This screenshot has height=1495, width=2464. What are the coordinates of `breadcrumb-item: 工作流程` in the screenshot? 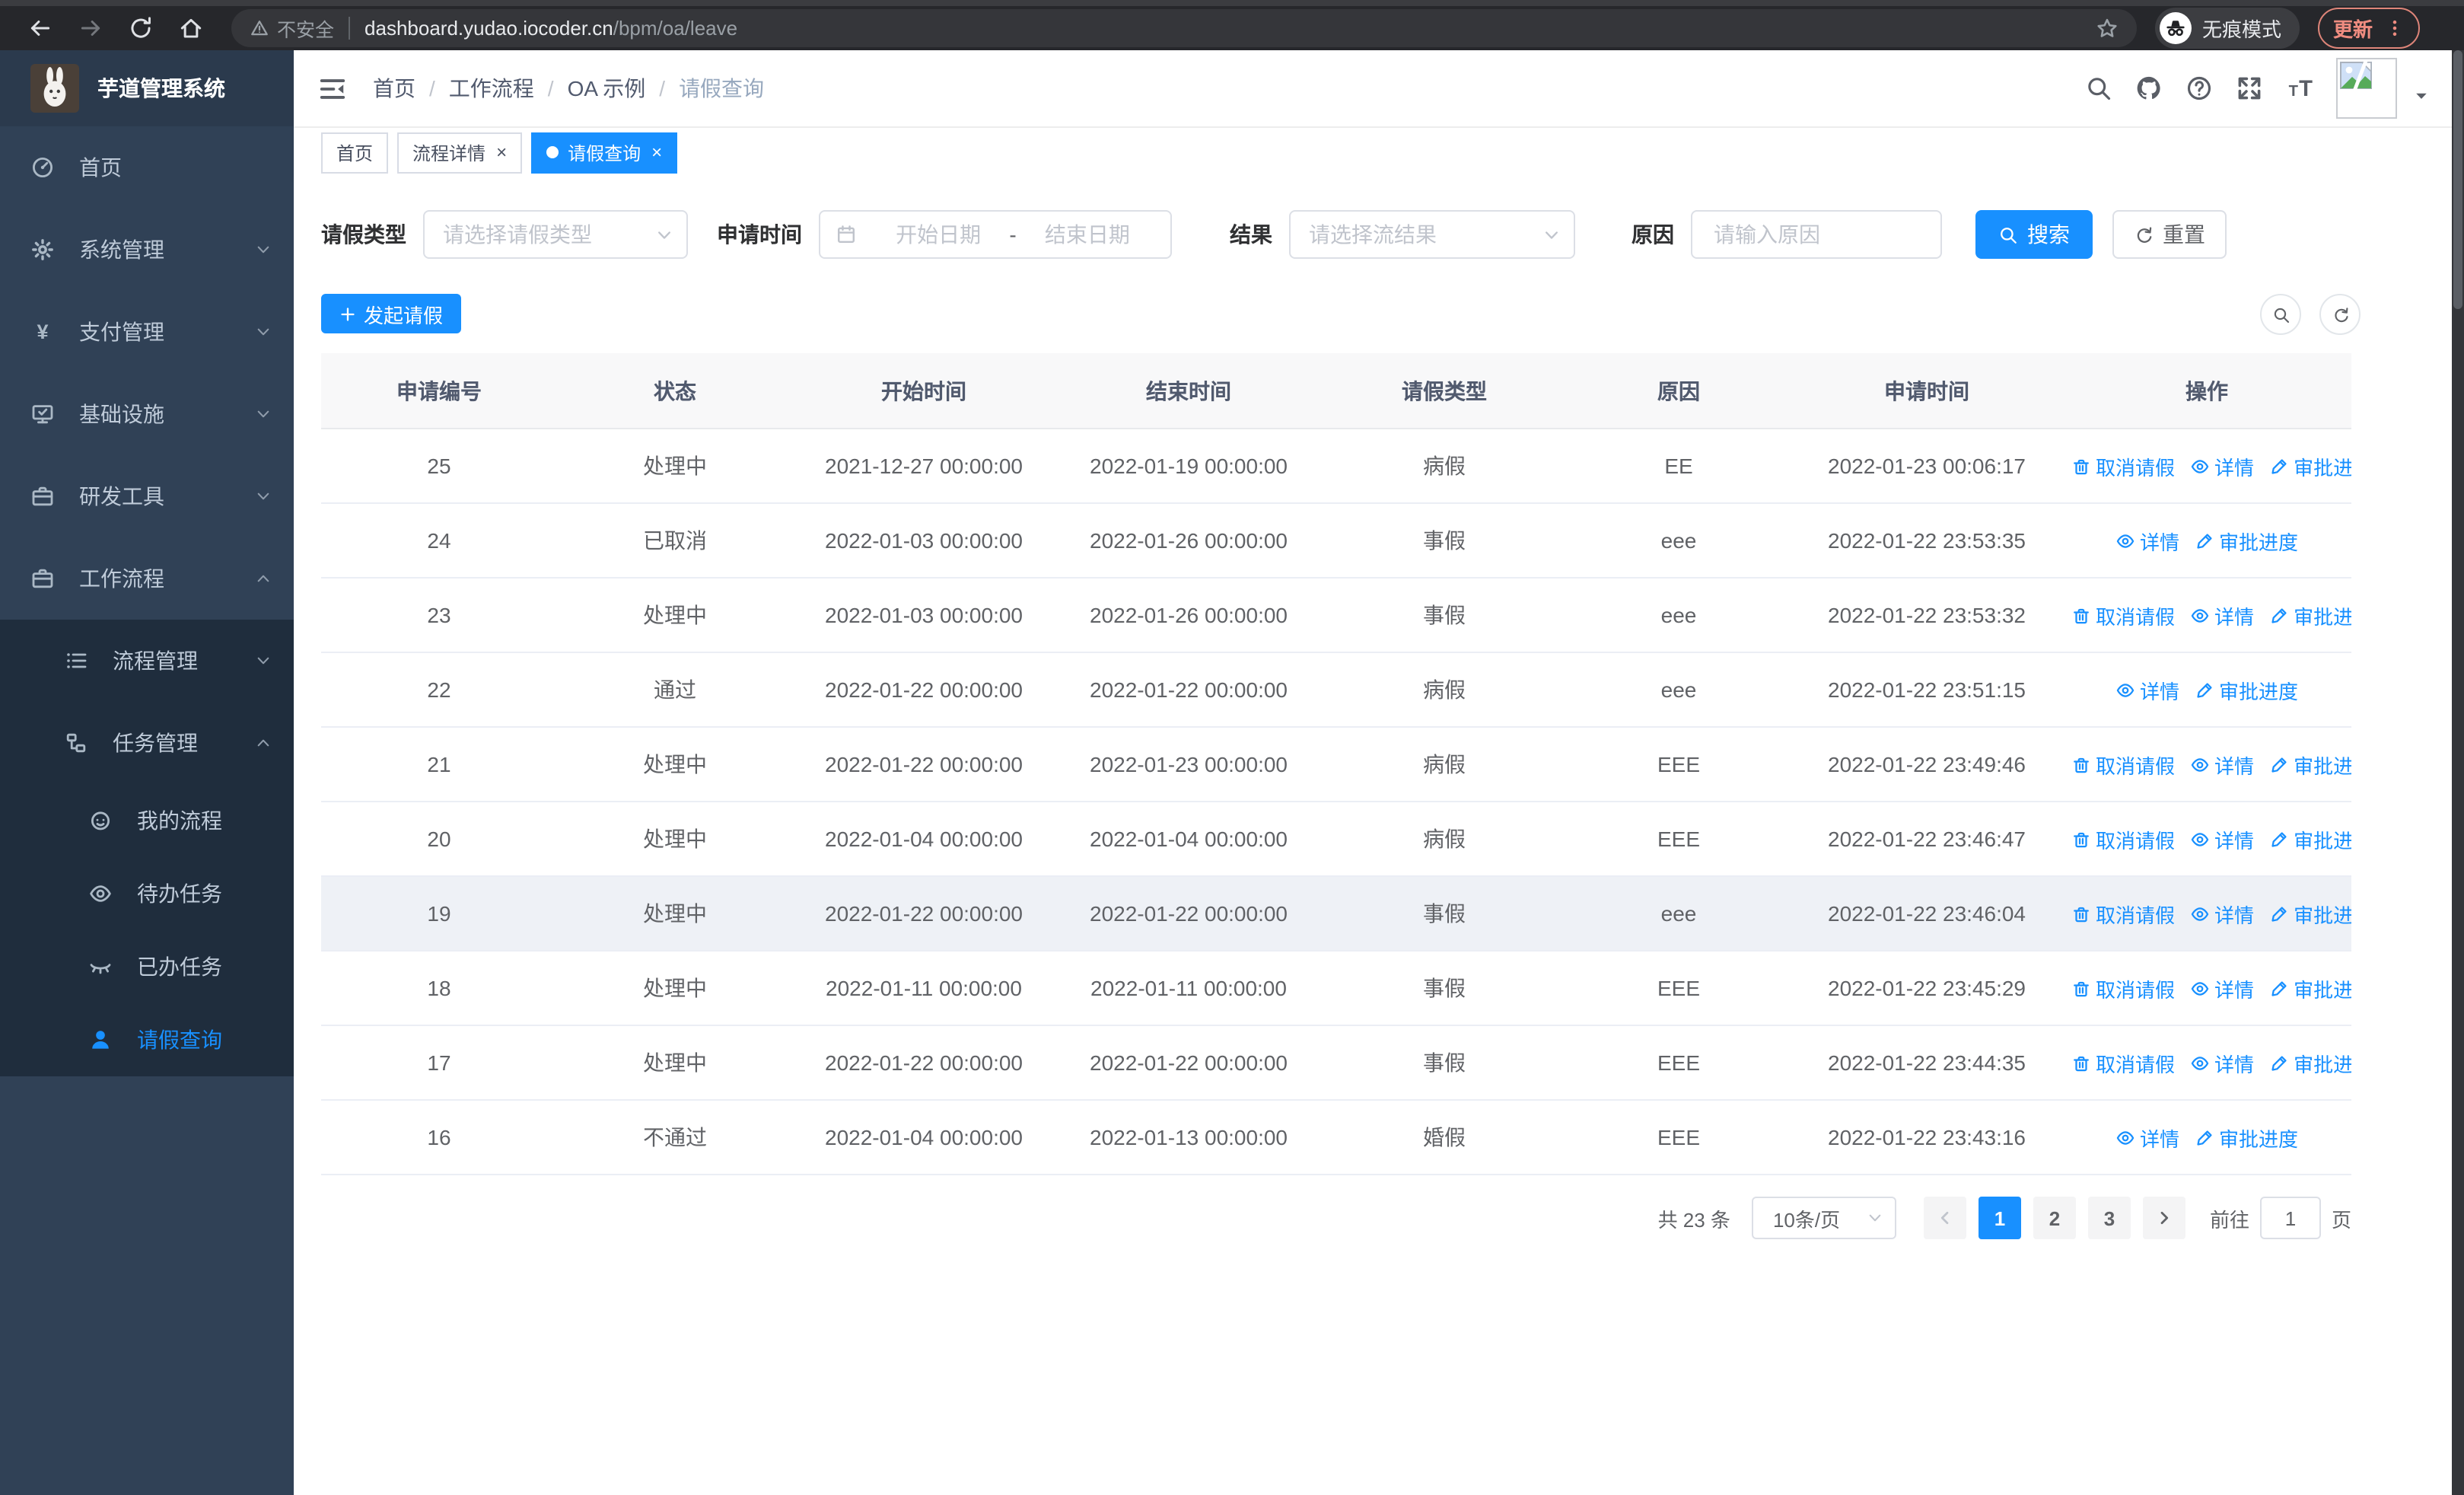 It's located at (491, 89).